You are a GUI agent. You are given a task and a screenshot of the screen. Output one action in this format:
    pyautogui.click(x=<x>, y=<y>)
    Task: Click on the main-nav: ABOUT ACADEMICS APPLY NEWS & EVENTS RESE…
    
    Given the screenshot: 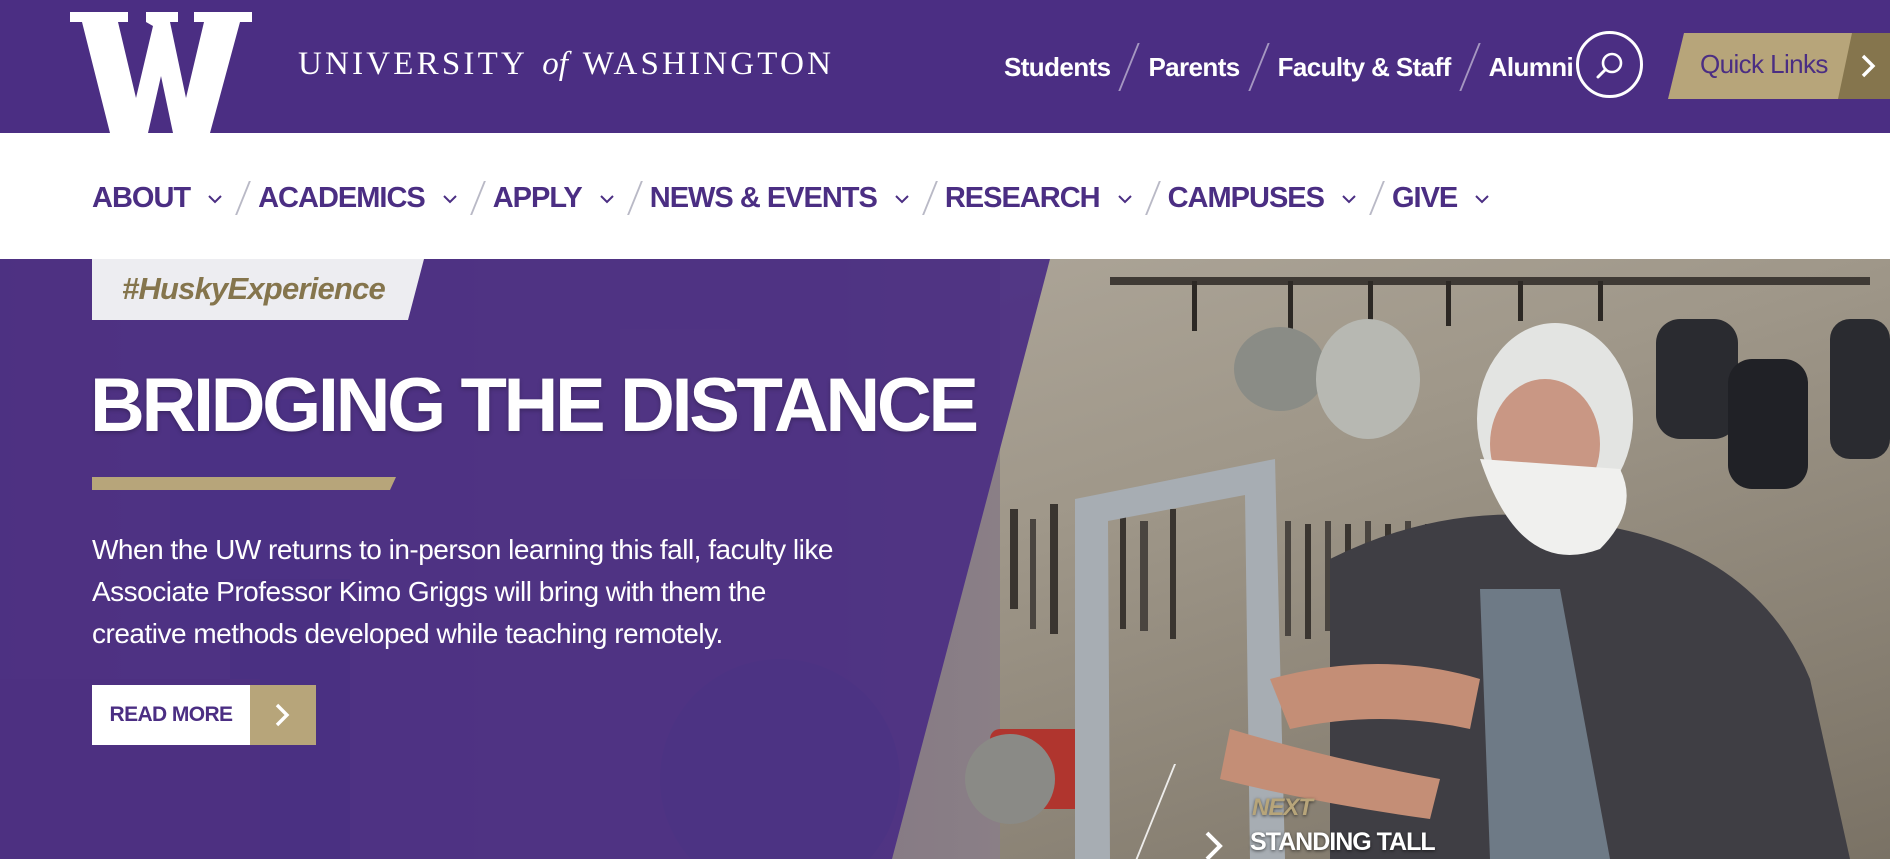 What is the action you would take?
    pyautogui.click(x=945, y=196)
    